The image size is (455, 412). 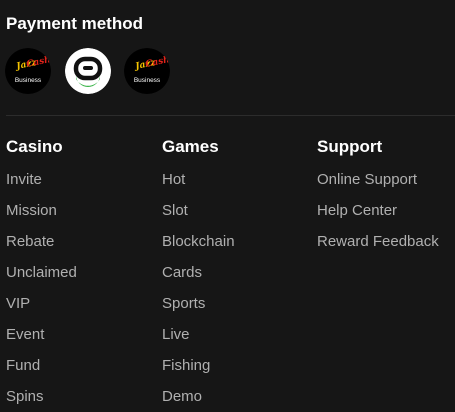 I want to click on footer-link-hot: Hot, so click(x=198, y=184).